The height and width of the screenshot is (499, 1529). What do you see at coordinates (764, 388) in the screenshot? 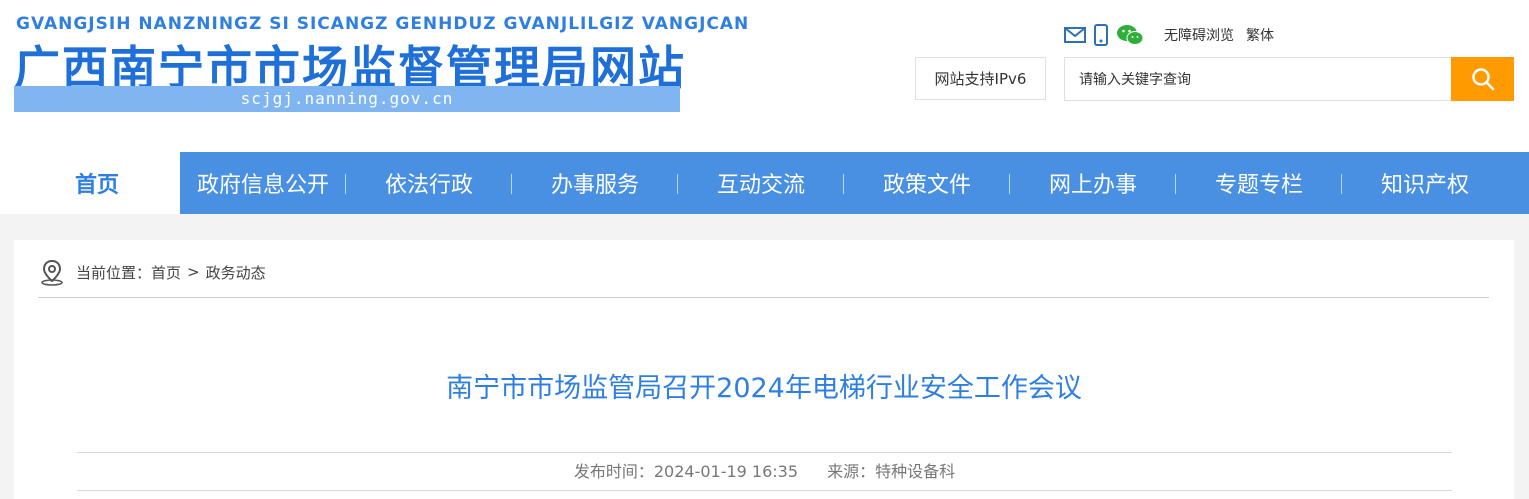
I see `article-title: 南宁市市场监管局召开2024年电梯行业安全工作会议` at bounding box center [764, 388].